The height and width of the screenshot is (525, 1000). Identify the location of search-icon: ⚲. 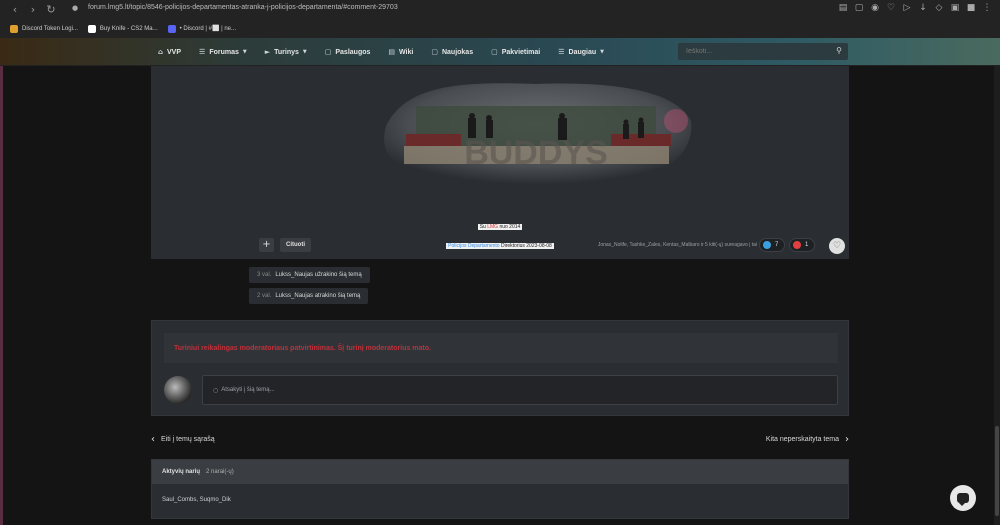
(839, 50).